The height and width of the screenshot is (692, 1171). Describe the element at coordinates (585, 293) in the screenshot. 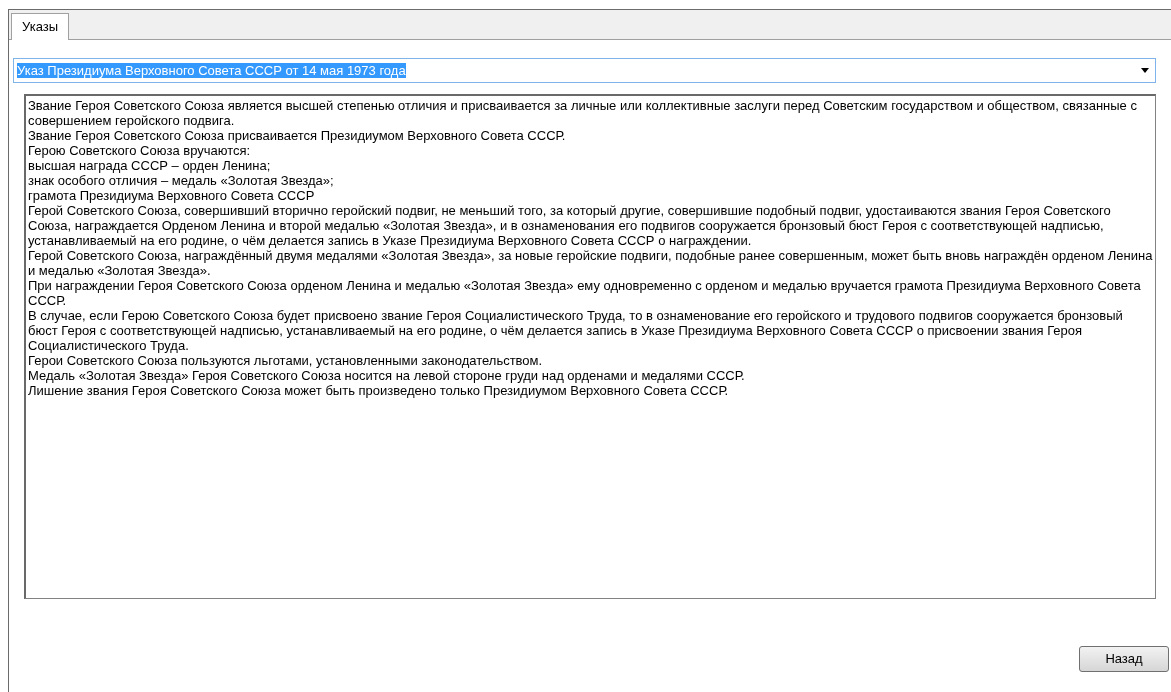

I see `paragraph: При награждении Героя Советского Союза орденом Ленина и медалью «Золотая Звезда» ему одновременно с орденом и медалью вручается грамота Президиума Верховного Совета СССР.` at that location.